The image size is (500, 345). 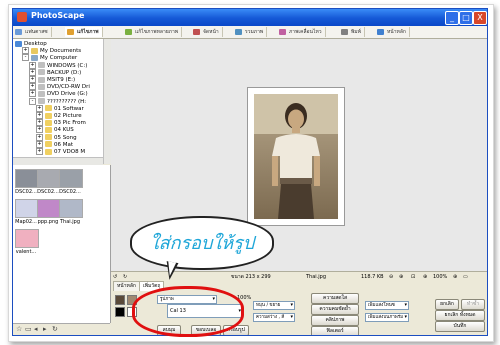 What do you see at coordinates (58, 161) in the screenshot?
I see `tree-horizontal-scrollbar` at bounding box center [58, 161].